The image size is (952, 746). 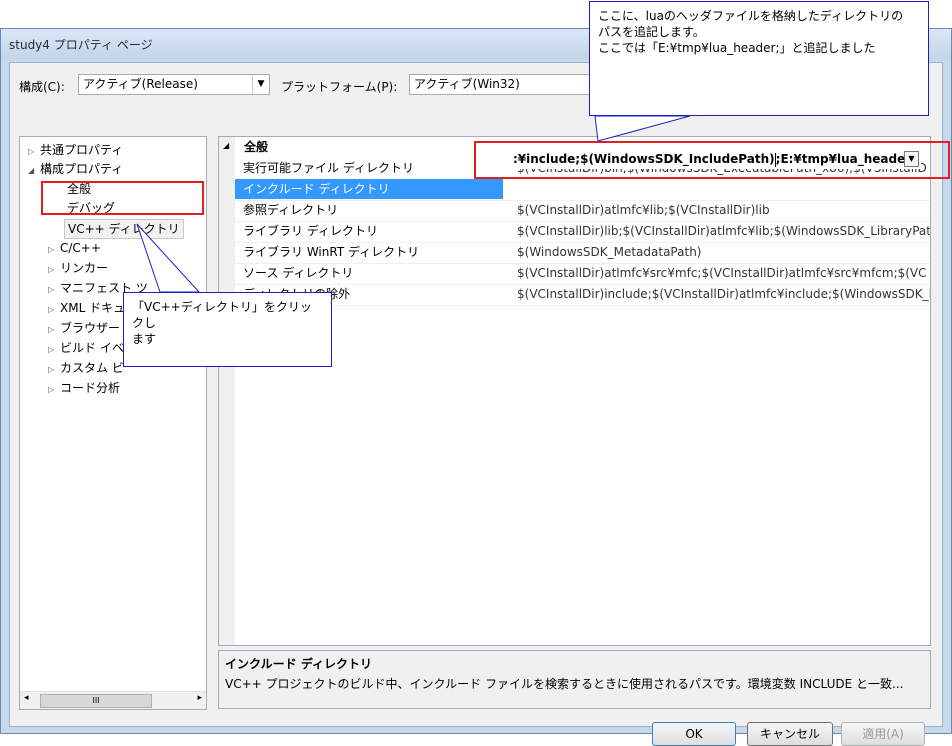 I want to click on platform-dropdown: アクティブ(Win32), so click(x=504, y=84).